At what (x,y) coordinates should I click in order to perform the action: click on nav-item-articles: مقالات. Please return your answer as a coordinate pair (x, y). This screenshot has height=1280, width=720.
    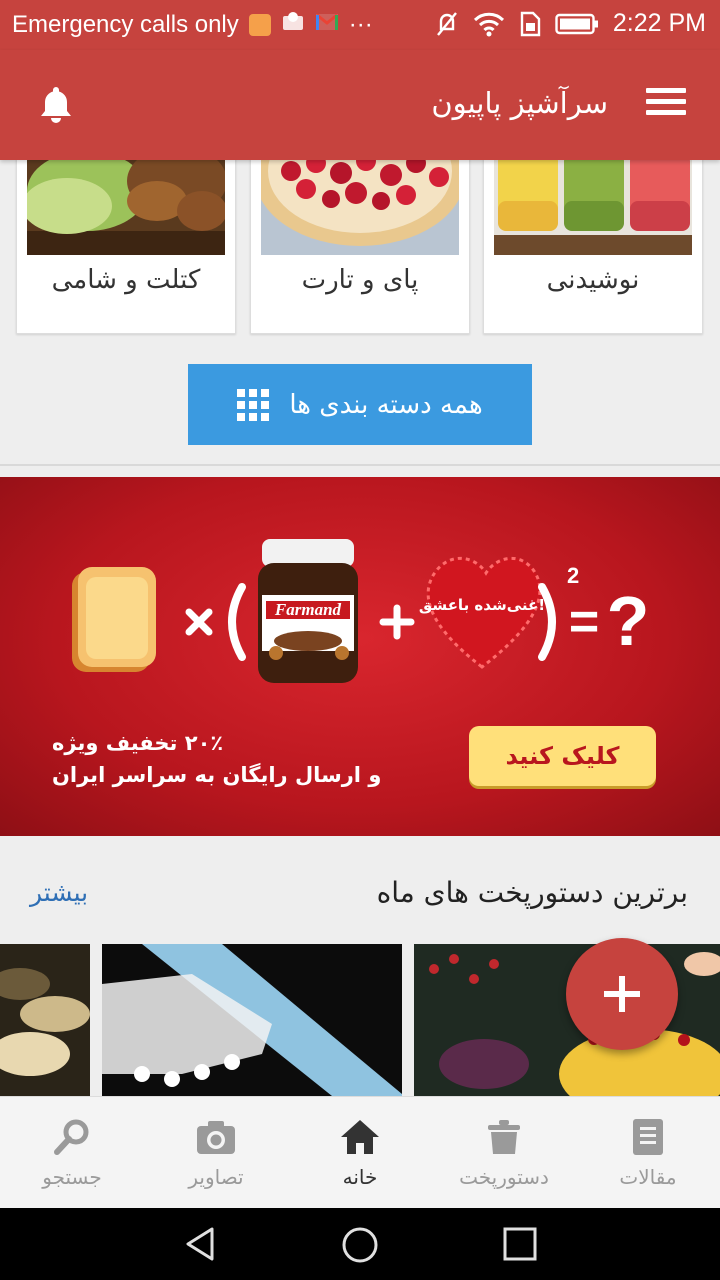
    Looking at the image, I should click on (648, 1153).